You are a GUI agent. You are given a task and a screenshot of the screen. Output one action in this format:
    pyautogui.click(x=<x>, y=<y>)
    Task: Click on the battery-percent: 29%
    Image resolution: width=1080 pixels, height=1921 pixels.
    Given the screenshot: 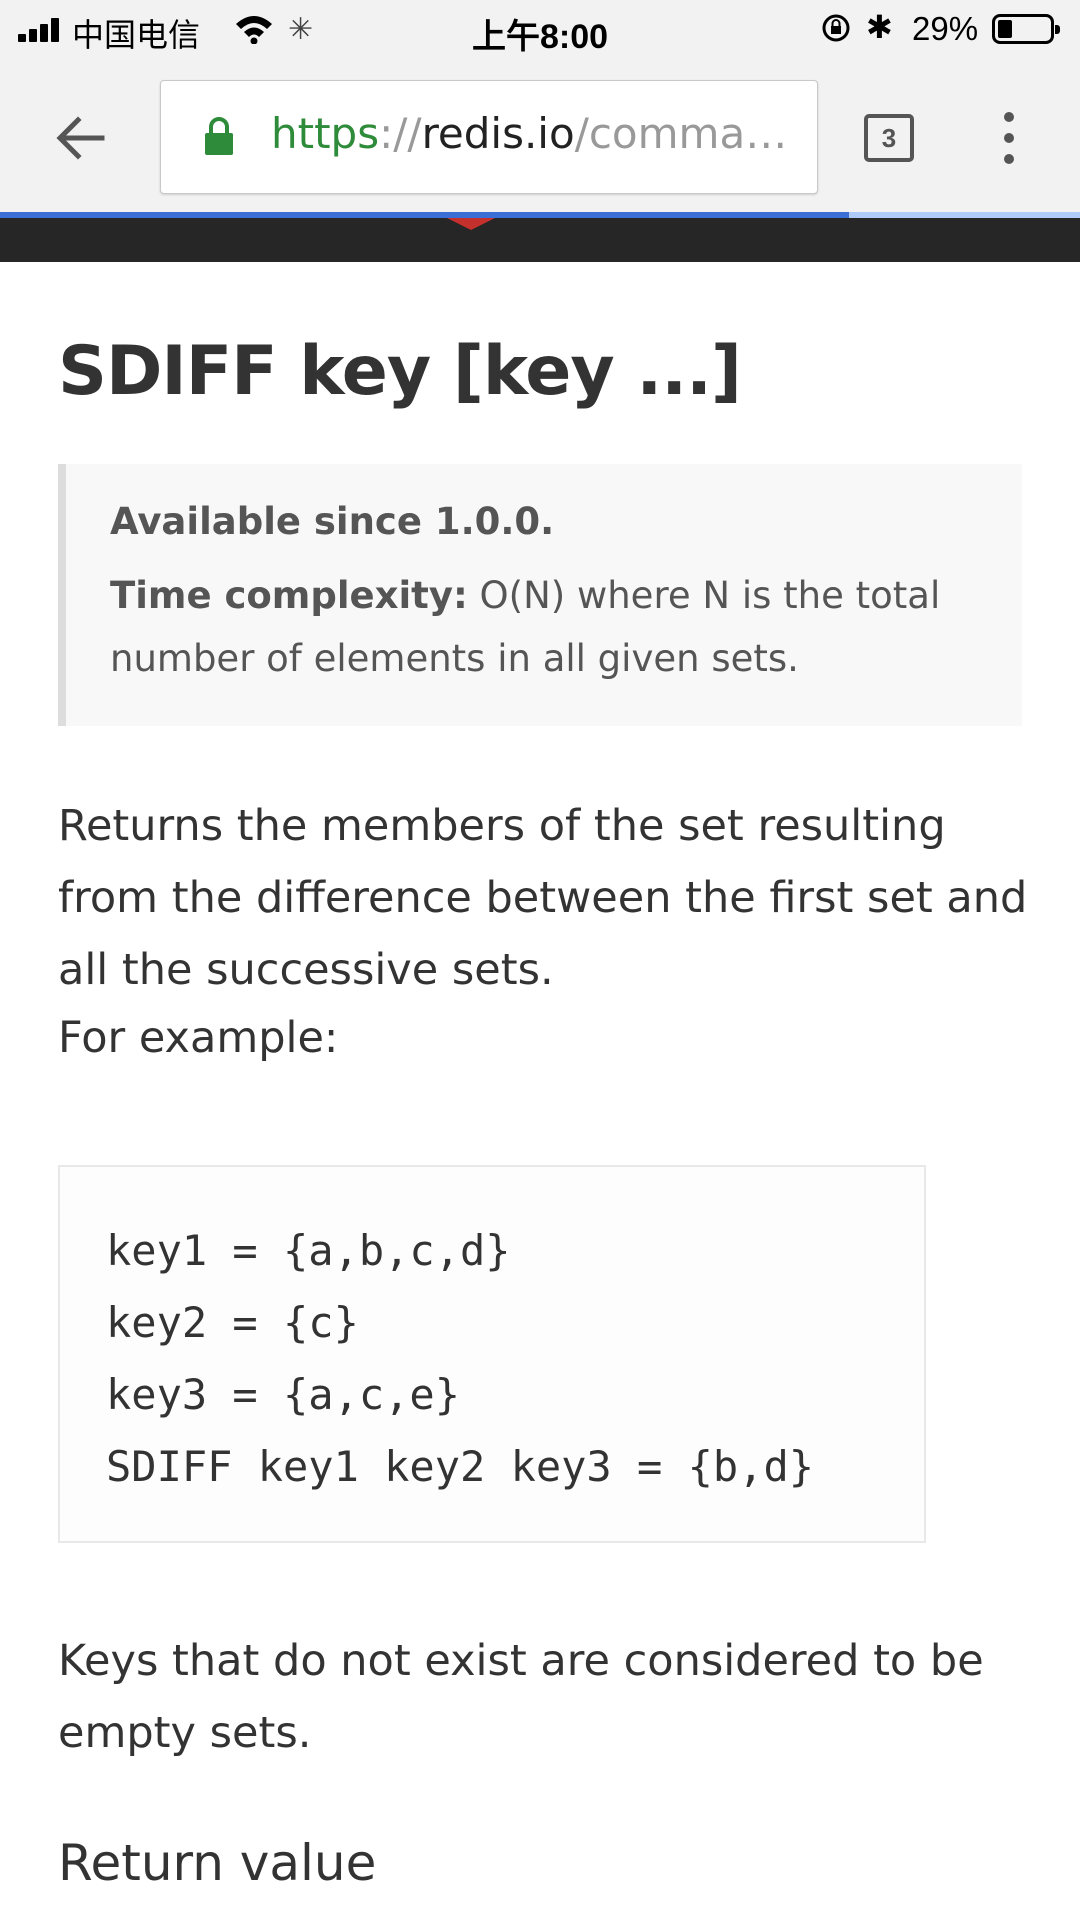 What is the action you would take?
    pyautogui.click(x=945, y=28)
    